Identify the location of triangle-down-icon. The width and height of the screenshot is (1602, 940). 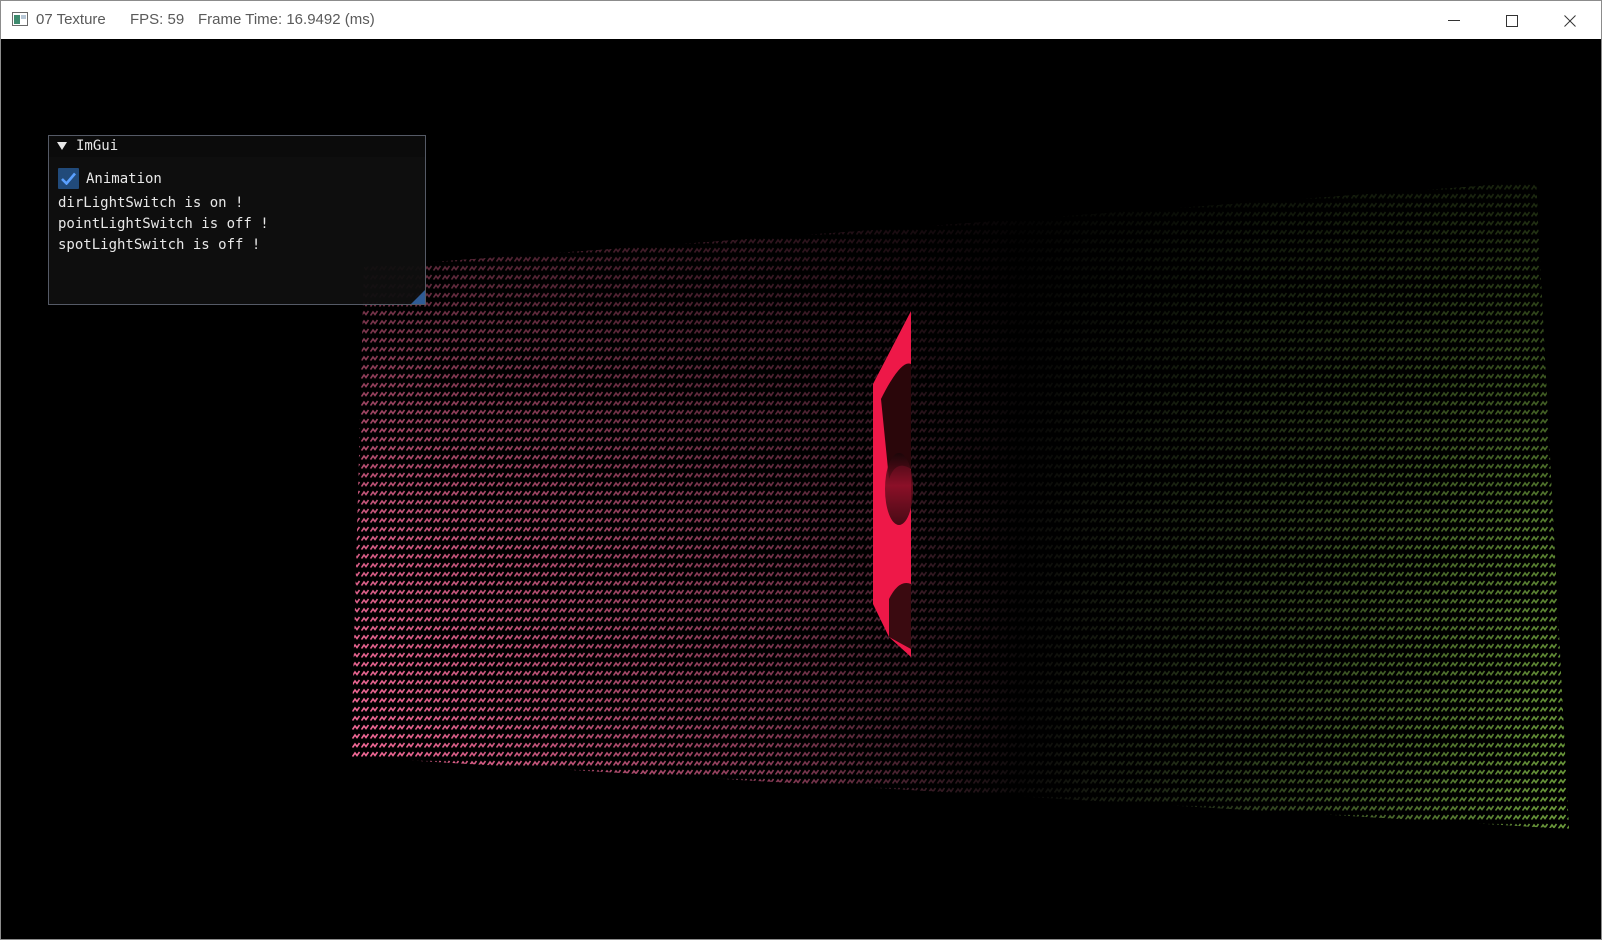
(62, 146).